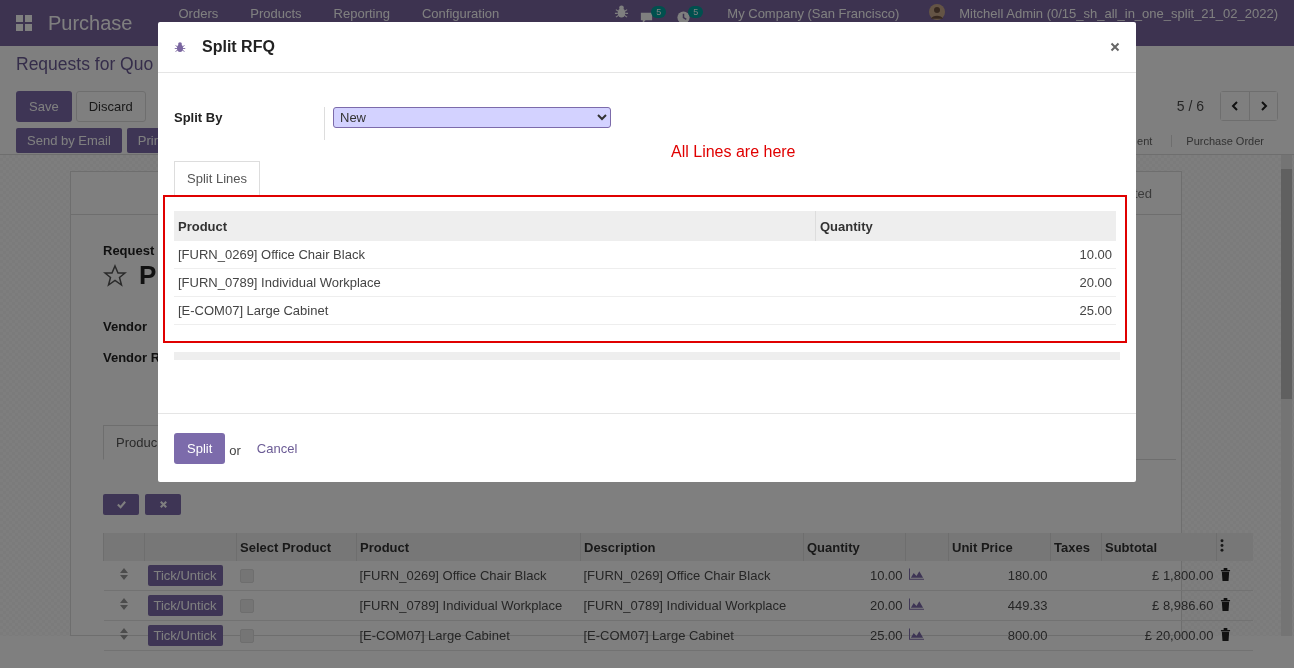  I want to click on table-cell: 800.00, so click(999, 635).